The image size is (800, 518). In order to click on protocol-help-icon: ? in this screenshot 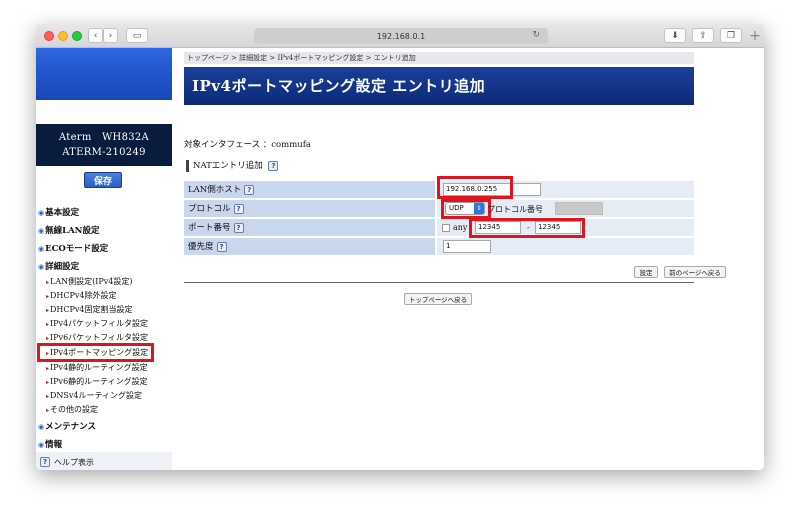, I will do `click(238, 208)`.